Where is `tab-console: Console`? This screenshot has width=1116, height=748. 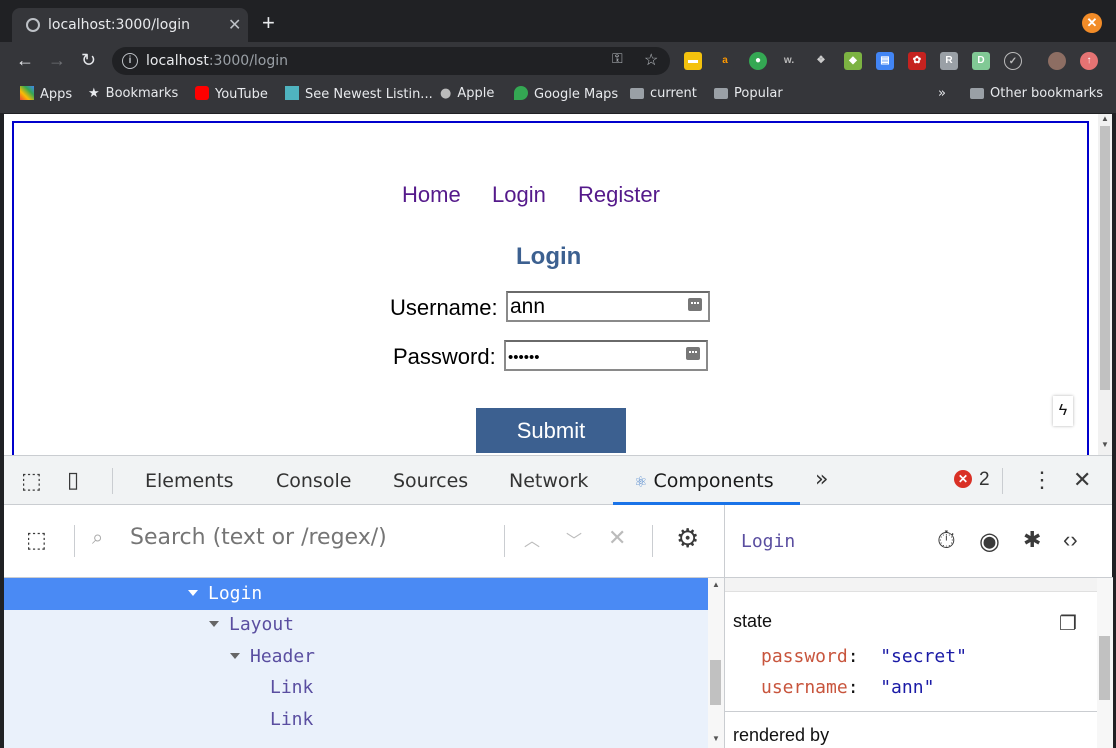 tab-console: Console is located at coordinates (313, 481).